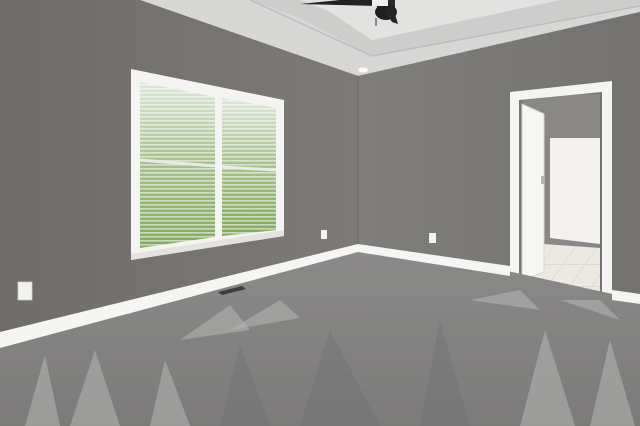 The height and width of the screenshot is (426, 640). What do you see at coordinates (207, 164) in the screenshot?
I see `window` at bounding box center [207, 164].